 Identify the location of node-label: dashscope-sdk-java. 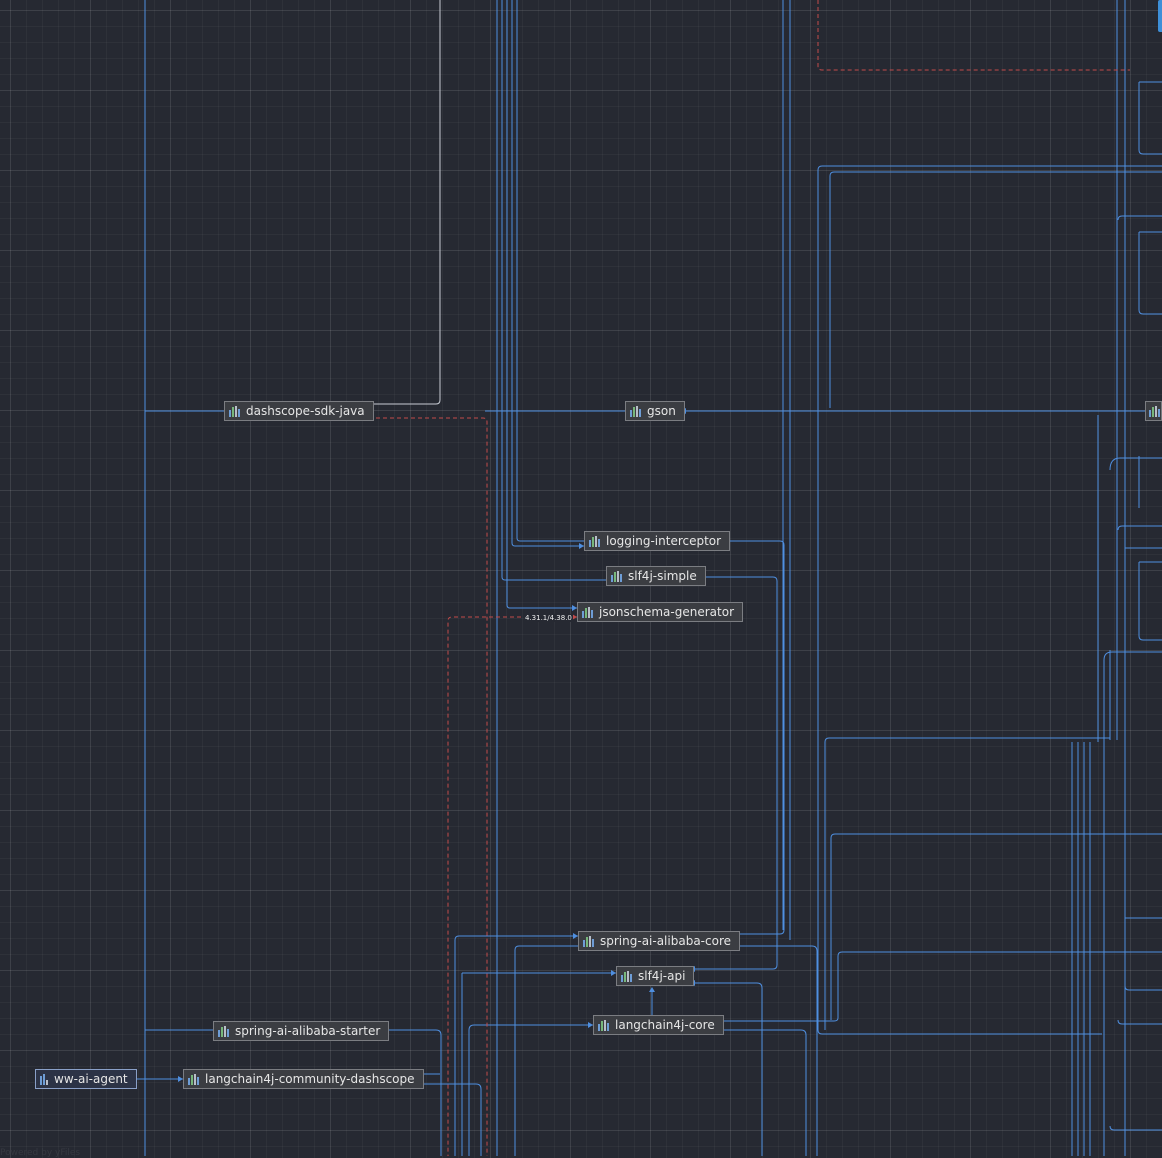
(305, 411).